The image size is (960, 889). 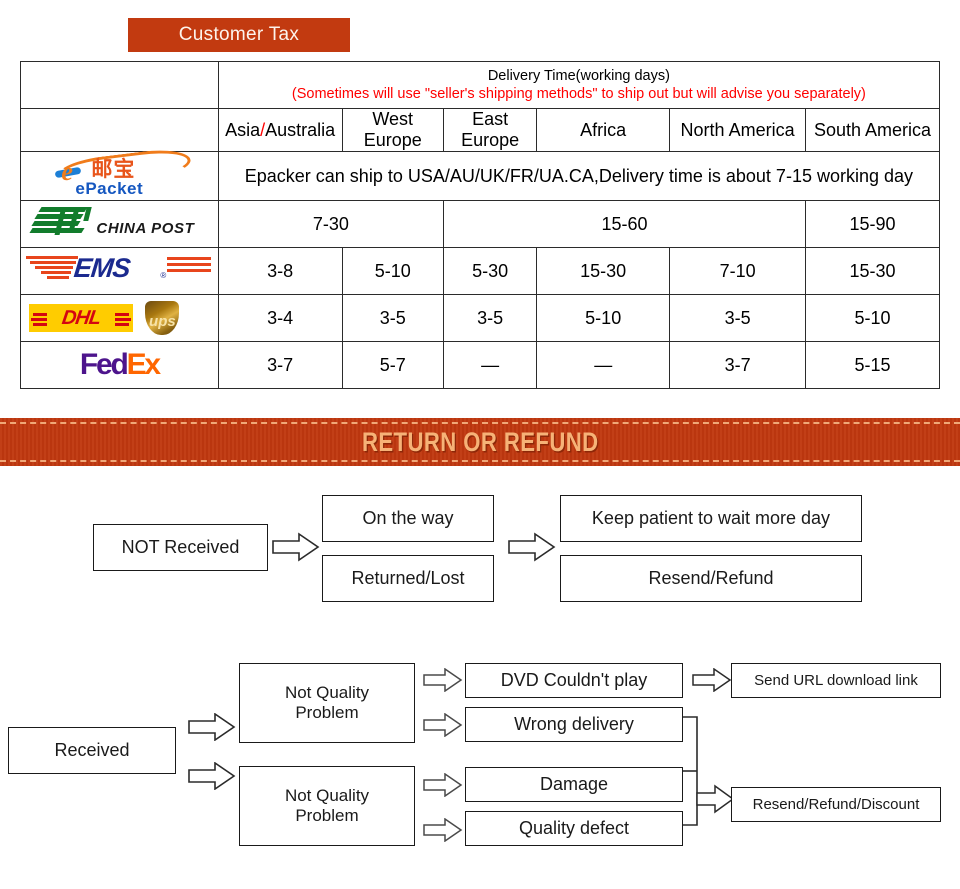 What do you see at coordinates (119, 85) in the screenshot?
I see `header-empty-cell` at bounding box center [119, 85].